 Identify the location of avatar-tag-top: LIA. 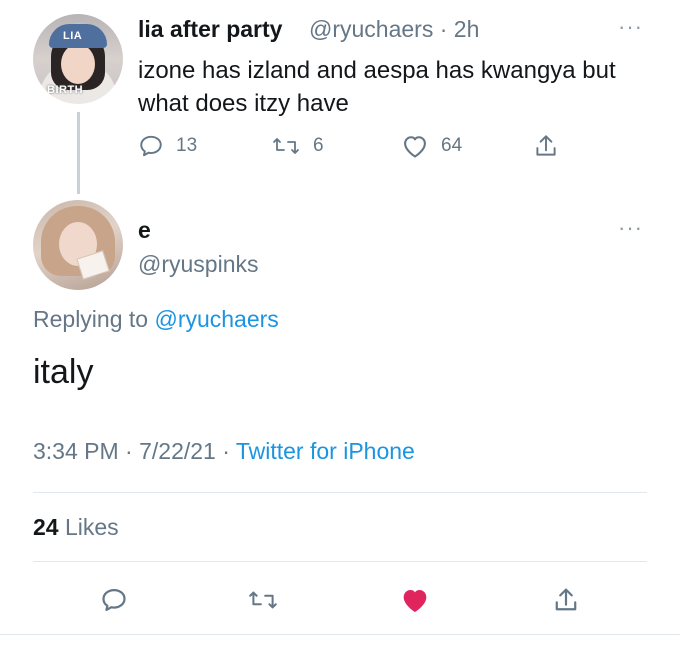
(73, 36).